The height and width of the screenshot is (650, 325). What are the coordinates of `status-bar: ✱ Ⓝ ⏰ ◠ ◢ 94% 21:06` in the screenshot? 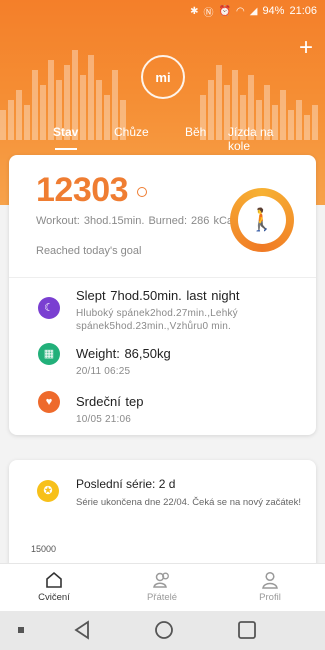 It's located at (162, 11).